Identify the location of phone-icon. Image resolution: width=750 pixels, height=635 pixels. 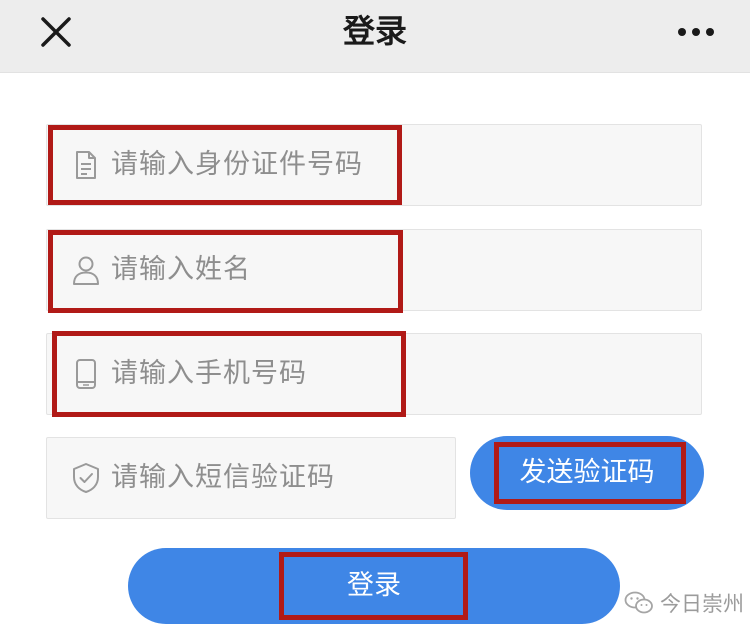
(86, 374).